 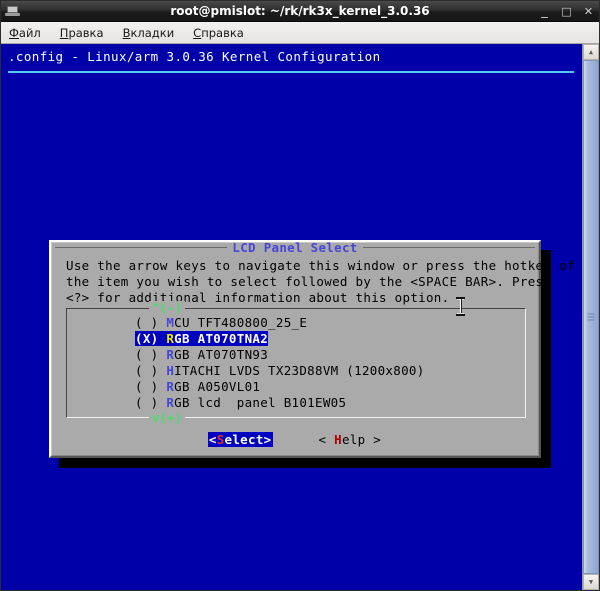 What do you see at coordinates (212, 439) in the screenshot?
I see `select-button-pre: <` at bounding box center [212, 439].